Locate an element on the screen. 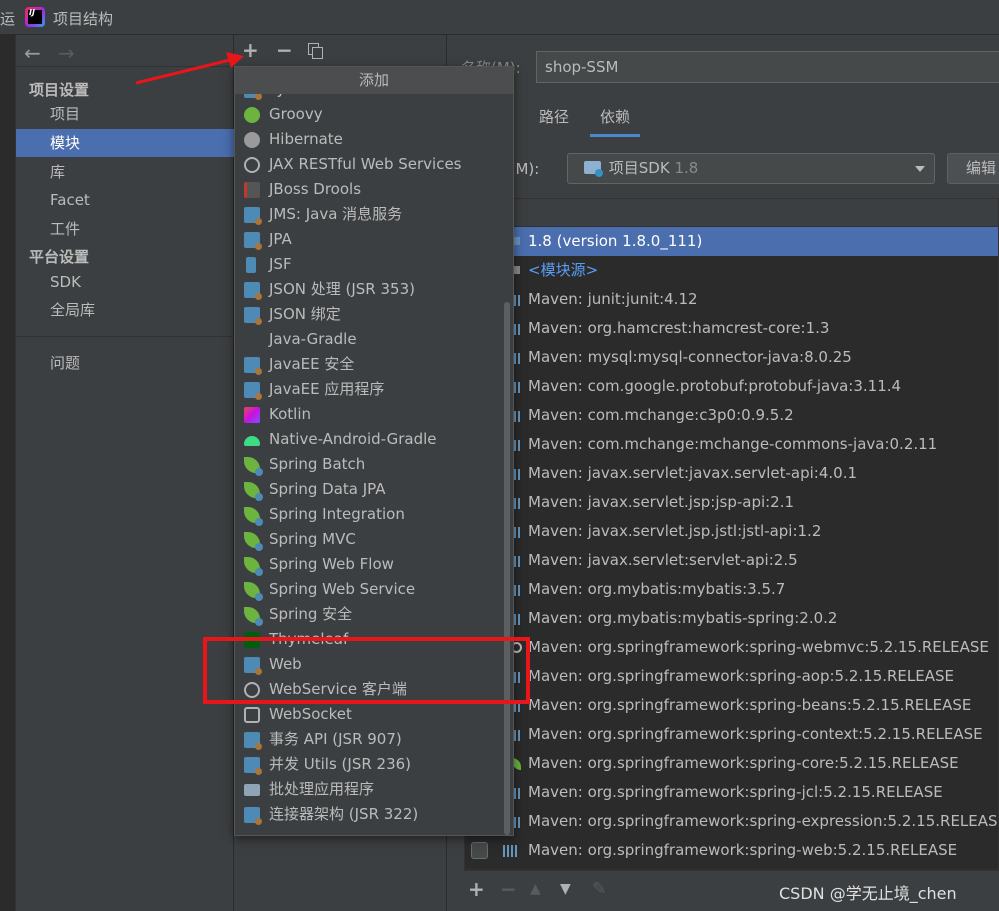  framework-item-label: JSON 绑定 is located at coordinates (305, 314).